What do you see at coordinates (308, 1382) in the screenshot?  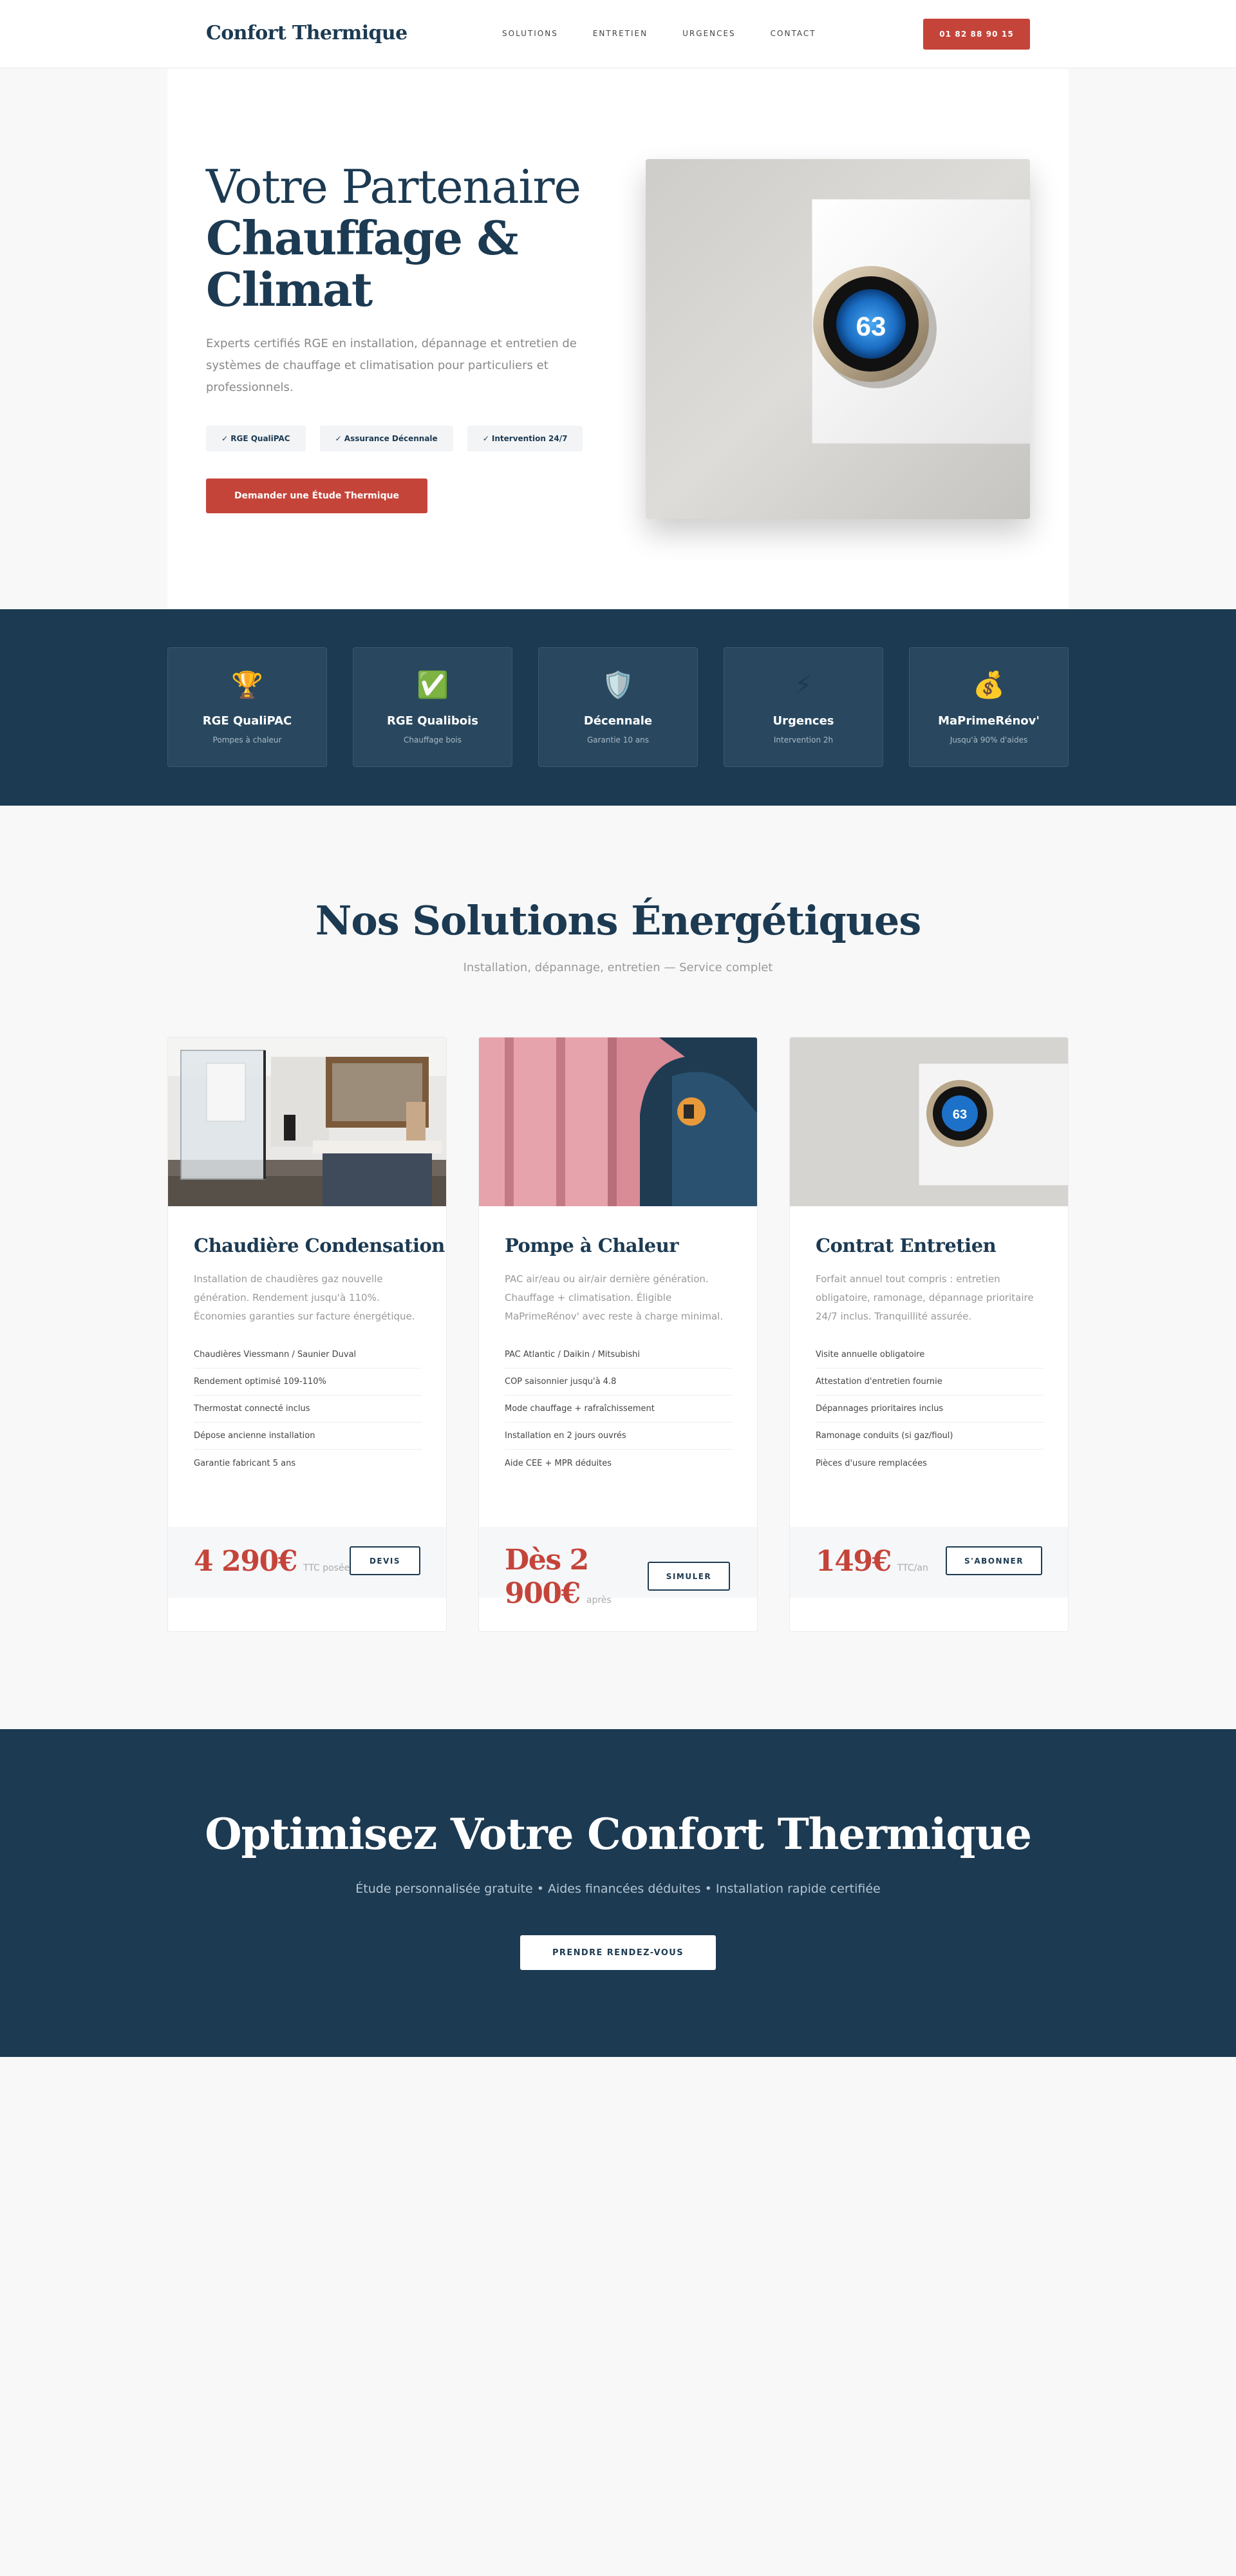 I see `feature-item: Rendement optimisé 109-110%` at bounding box center [308, 1382].